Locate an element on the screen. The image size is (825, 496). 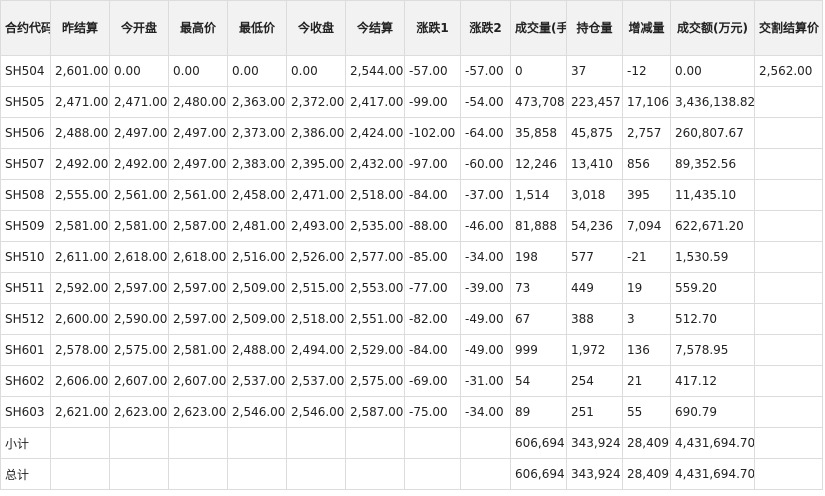
cell-change1: -84.00 is located at coordinates (432, 350).